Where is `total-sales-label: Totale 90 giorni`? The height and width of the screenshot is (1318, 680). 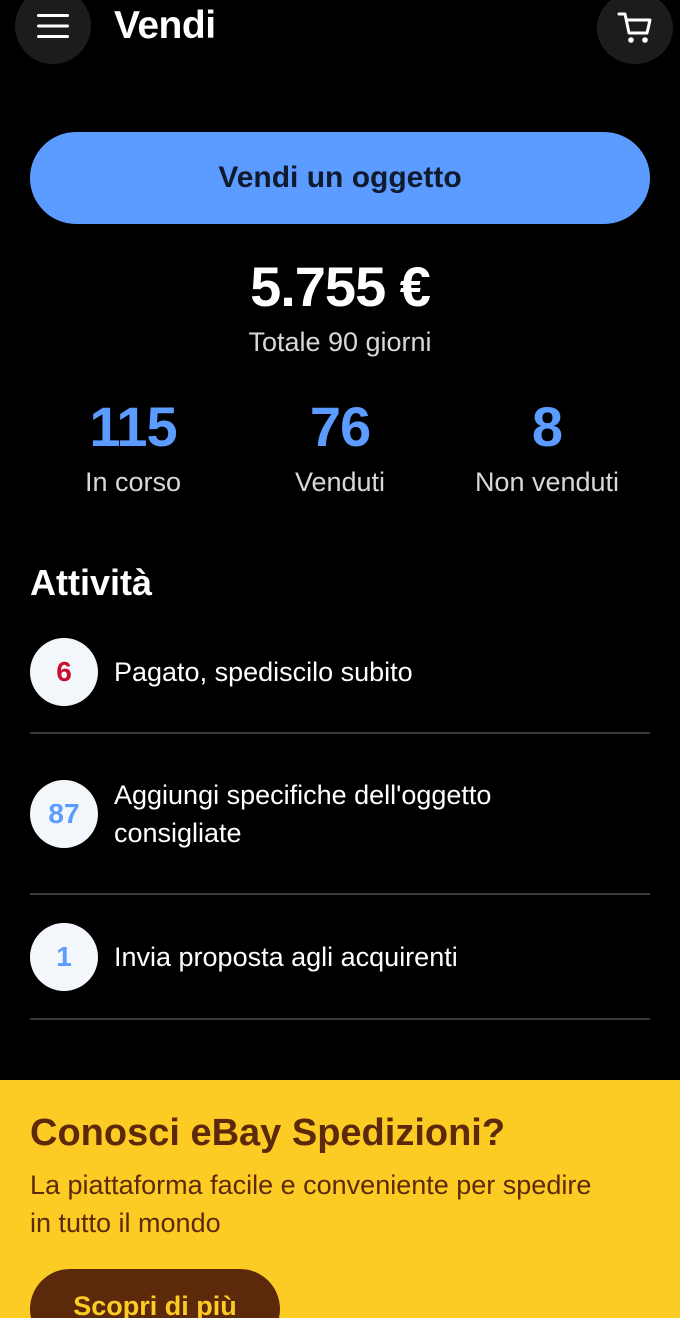 total-sales-label: Totale 90 giorni is located at coordinates (340, 342).